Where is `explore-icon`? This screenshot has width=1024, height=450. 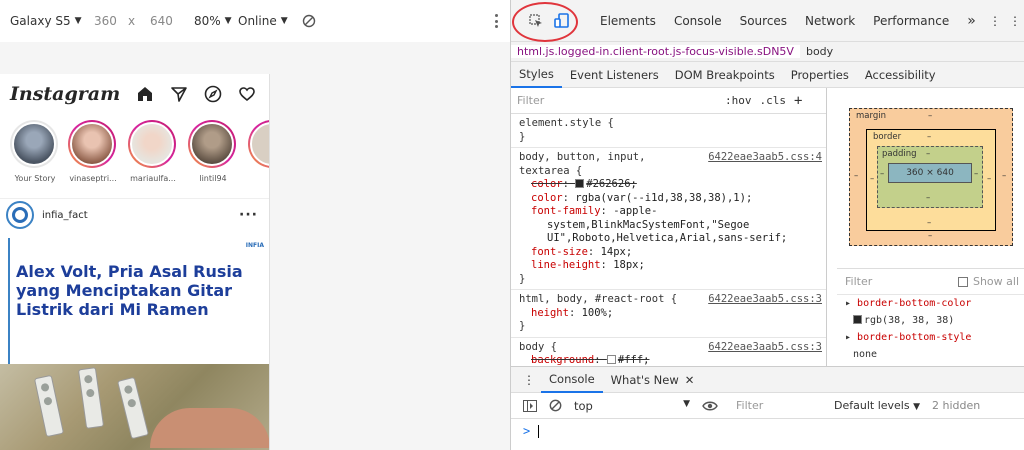
explore-icon is located at coordinates (213, 94).